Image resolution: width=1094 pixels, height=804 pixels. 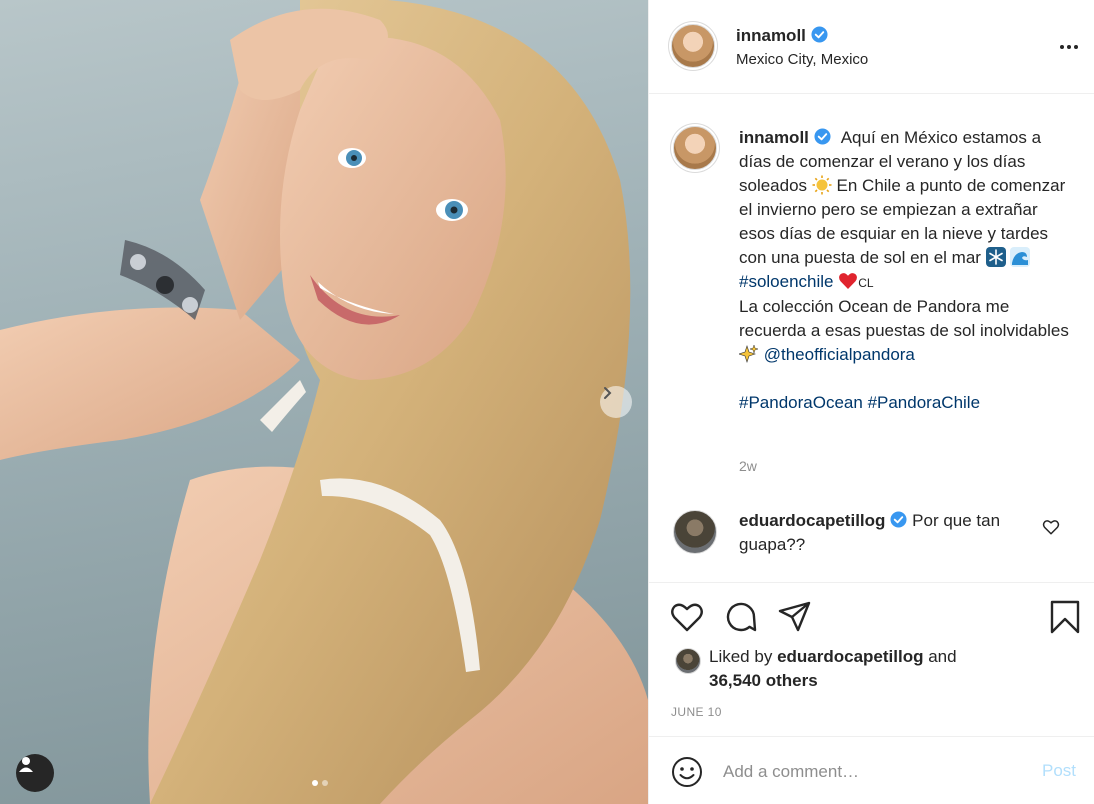 I want to click on post-location: Mexico City, Mexico, so click(x=802, y=59).